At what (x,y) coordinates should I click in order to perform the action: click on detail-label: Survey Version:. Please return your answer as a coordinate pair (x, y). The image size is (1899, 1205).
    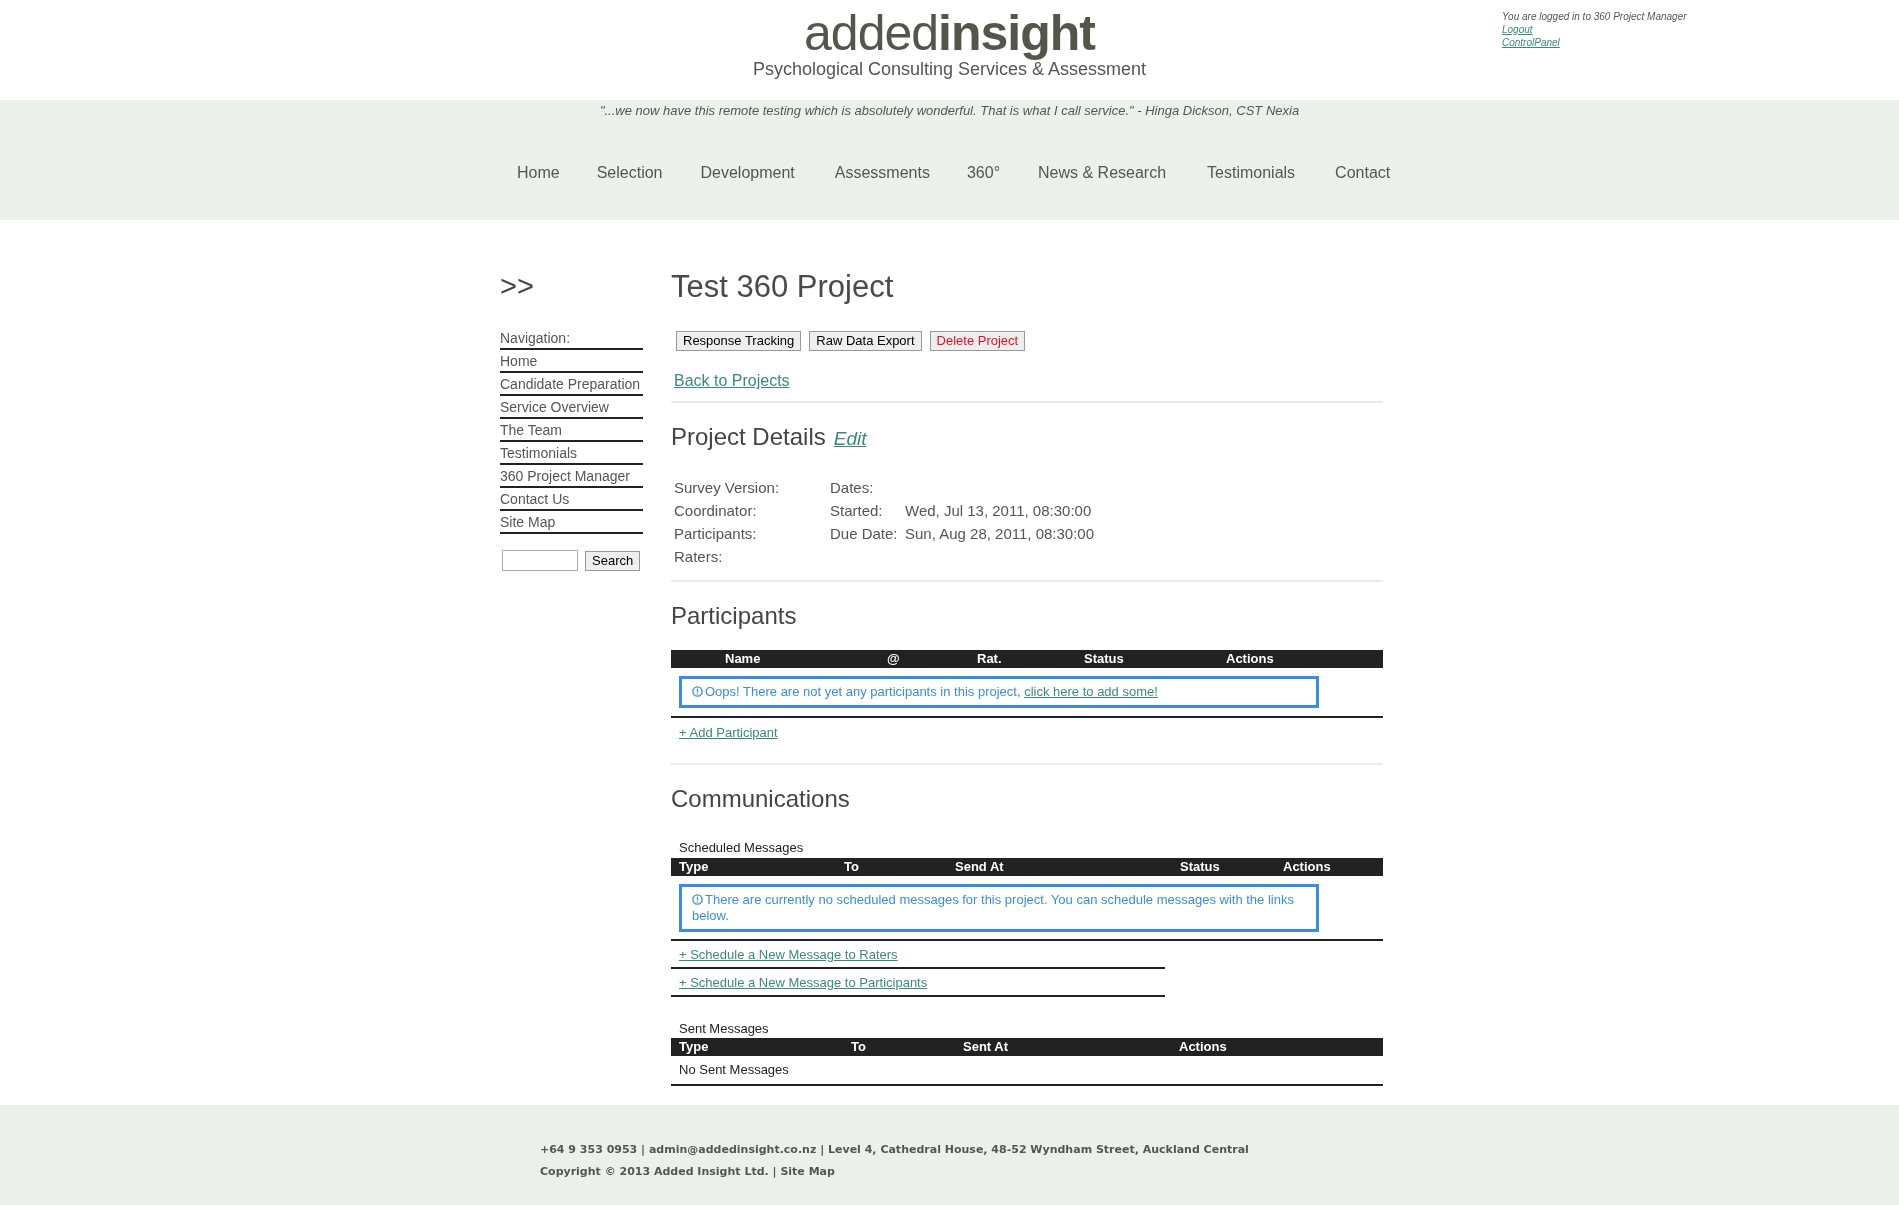
    Looking at the image, I should click on (727, 487).